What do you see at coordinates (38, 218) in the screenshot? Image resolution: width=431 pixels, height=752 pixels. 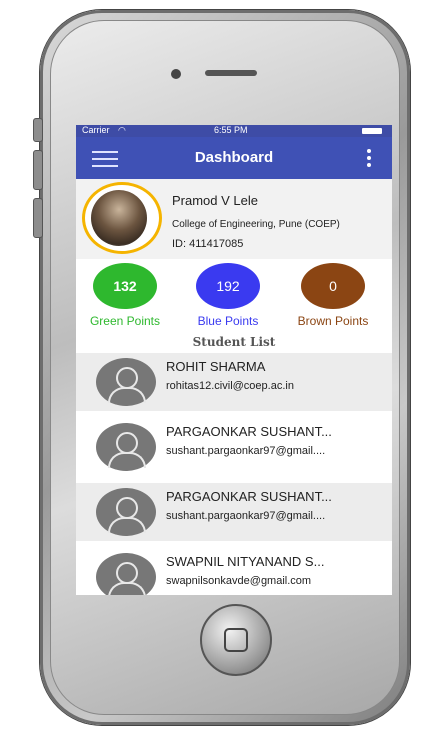 I see `volume-down-button` at bounding box center [38, 218].